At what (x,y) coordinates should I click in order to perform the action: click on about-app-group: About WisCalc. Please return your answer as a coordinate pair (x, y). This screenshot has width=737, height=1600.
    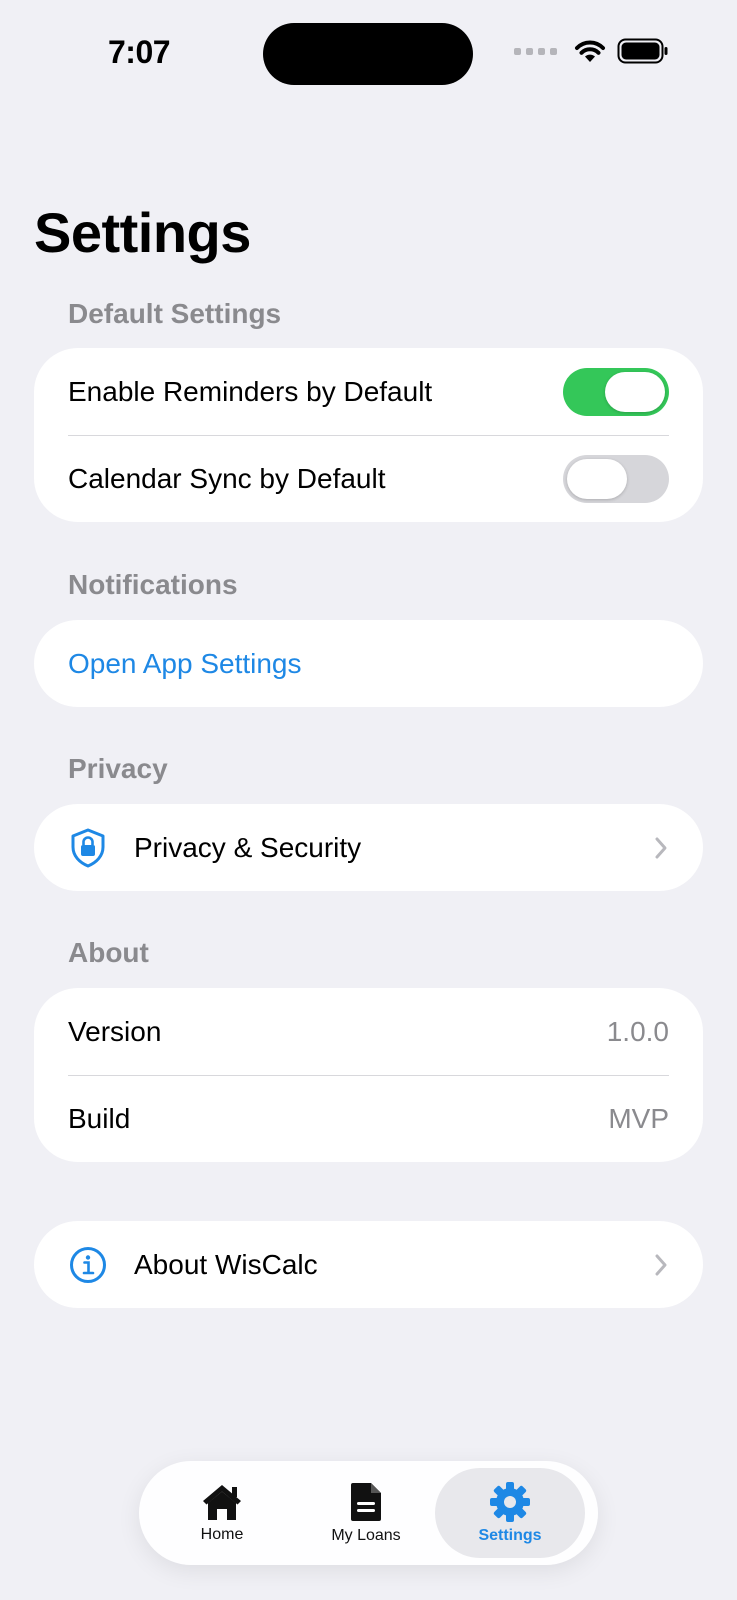
    Looking at the image, I should click on (368, 1264).